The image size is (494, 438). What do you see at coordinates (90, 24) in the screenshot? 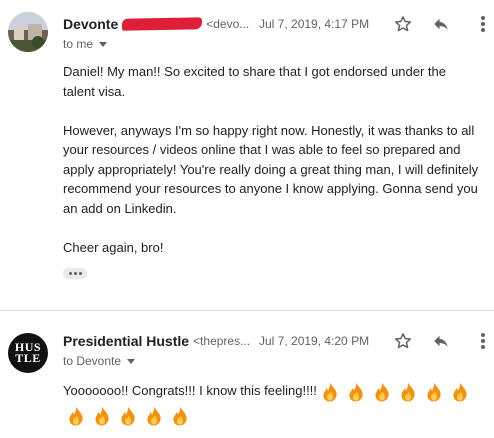
I see `sender-name: Devonte` at bounding box center [90, 24].